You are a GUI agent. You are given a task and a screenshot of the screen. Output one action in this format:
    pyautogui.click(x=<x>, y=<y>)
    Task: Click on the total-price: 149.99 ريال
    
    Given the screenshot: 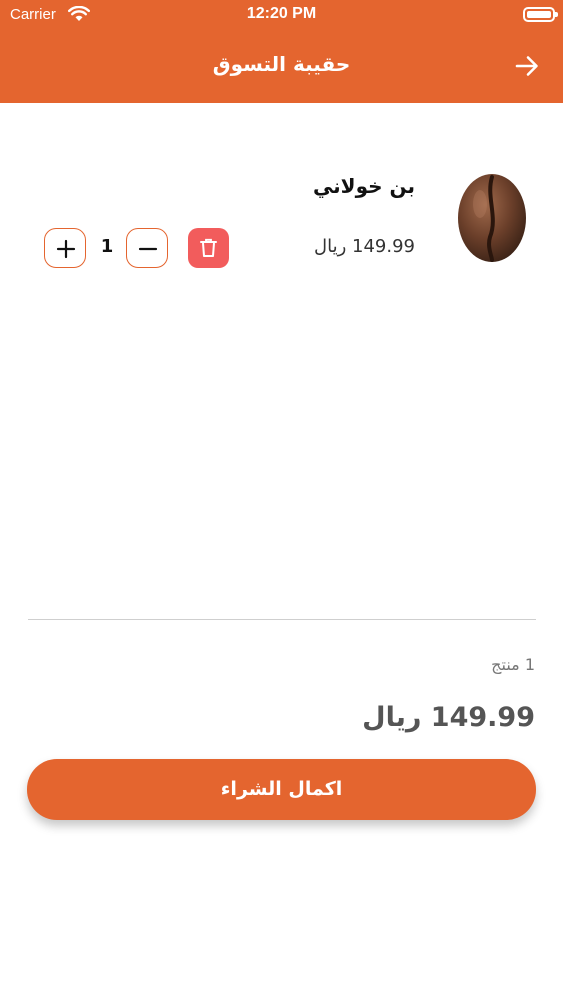 What is the action you would take?
    pyautogui.click(x=448, y=717)
    